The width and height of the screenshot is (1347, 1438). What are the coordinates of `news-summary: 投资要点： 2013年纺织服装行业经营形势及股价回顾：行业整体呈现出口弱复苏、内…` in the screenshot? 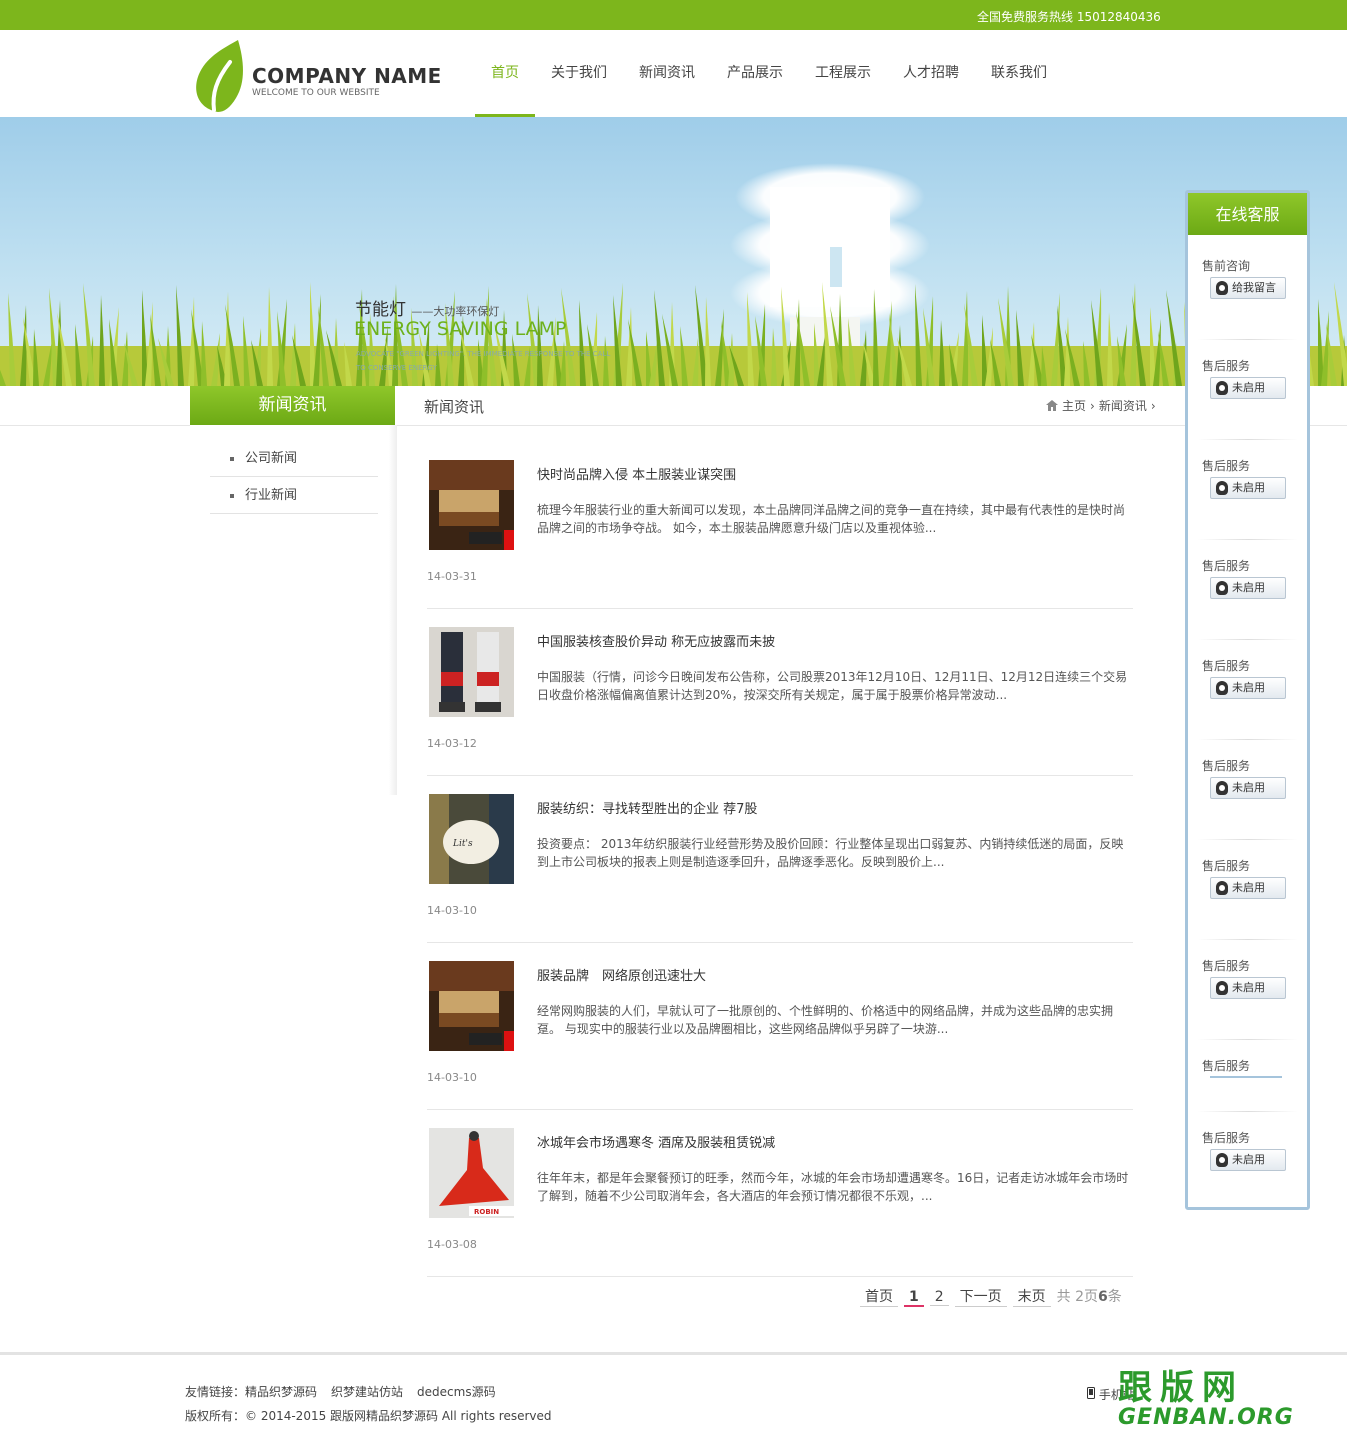 It's located at (830, 853).